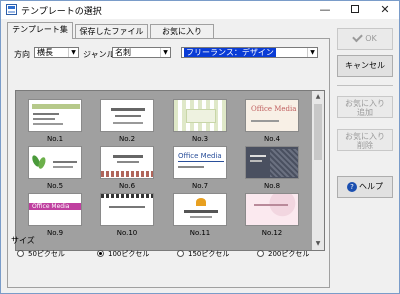 Image resolution: width=400 pixels, height=294 pixels. What do you see at coordinates (55, 139) in the screenshot?
I see `template-label: No.1` at bounding box center [55, 139].